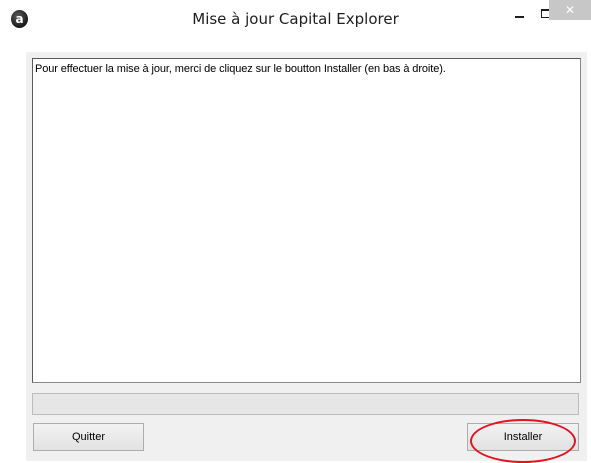 The image size is (591, 463). What do you see at coordinates (570, 10) in the screenshot?
I see `close-icon: ✕` at bounding box center [570, 10].